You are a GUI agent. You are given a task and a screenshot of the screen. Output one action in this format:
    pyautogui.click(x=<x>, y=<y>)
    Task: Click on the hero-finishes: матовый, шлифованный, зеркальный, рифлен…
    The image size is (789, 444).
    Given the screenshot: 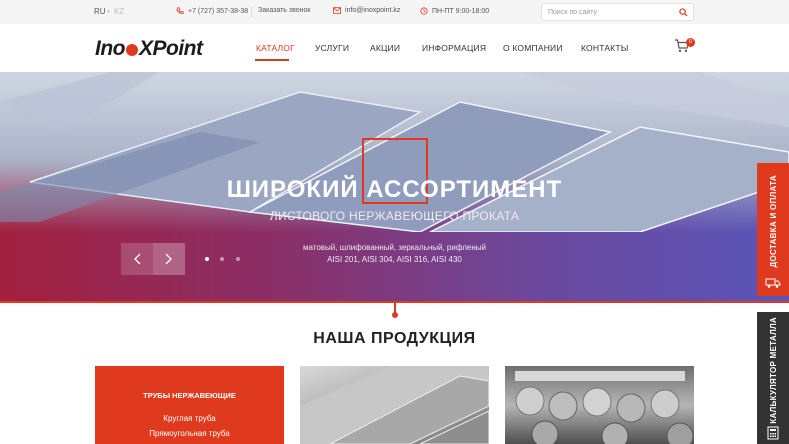 What is the action you would take?
    pyautogui.click(x=394, y=247)
    